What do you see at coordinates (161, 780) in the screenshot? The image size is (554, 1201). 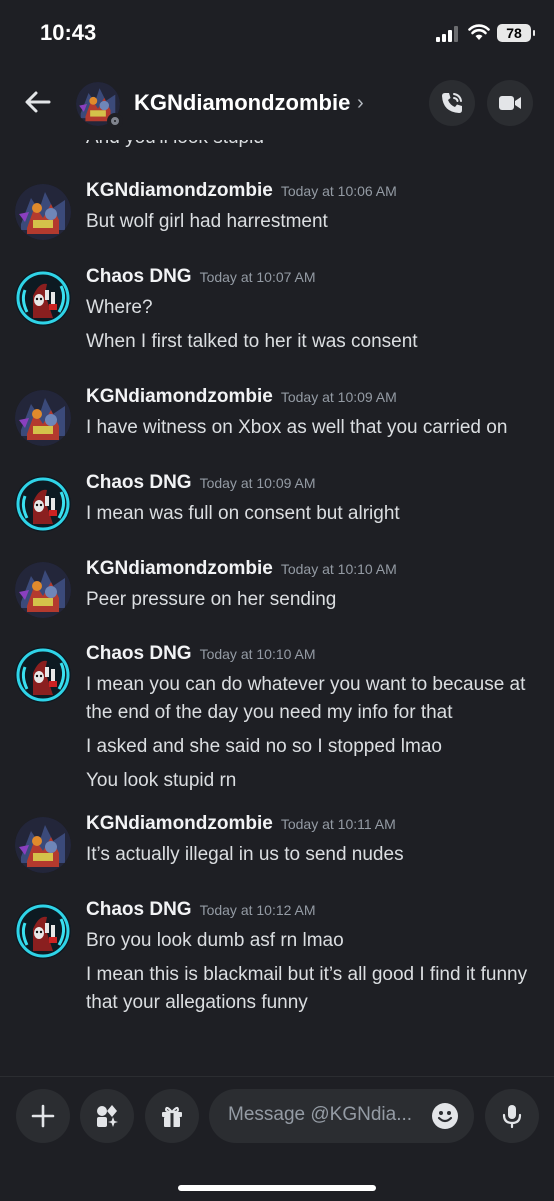 I see `message-text: You look stupid rn` at bounding box center [161, 780].